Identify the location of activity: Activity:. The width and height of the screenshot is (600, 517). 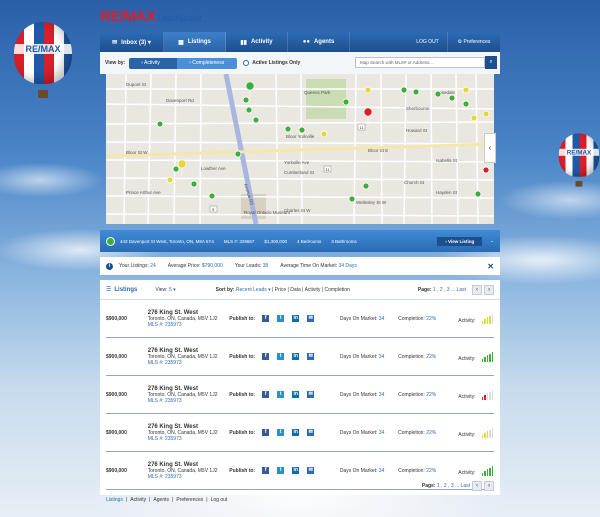
(476, 319).